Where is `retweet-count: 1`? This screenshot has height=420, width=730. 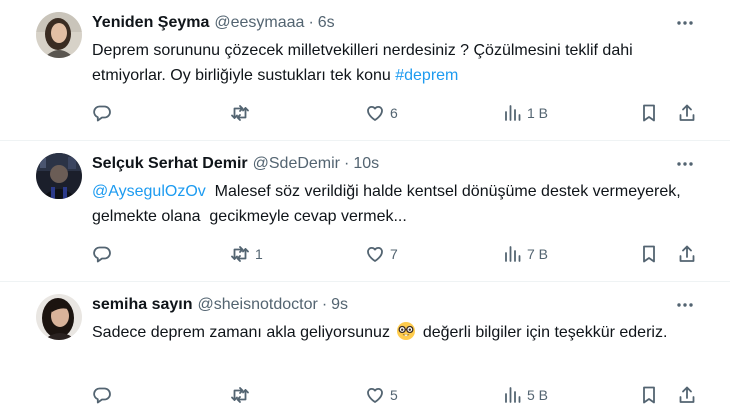 retweet-count: 1 is located at coordinates (259, 254).